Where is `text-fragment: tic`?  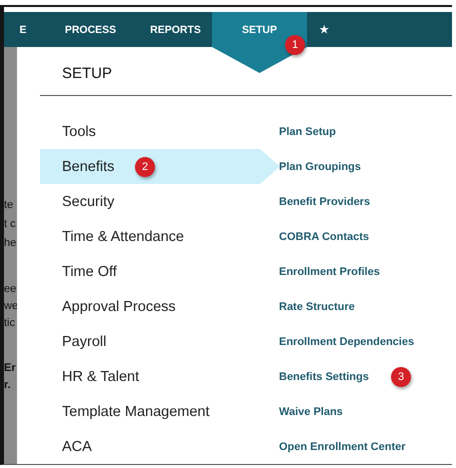 text-fragment: tic is located at coordinates (10, 323).